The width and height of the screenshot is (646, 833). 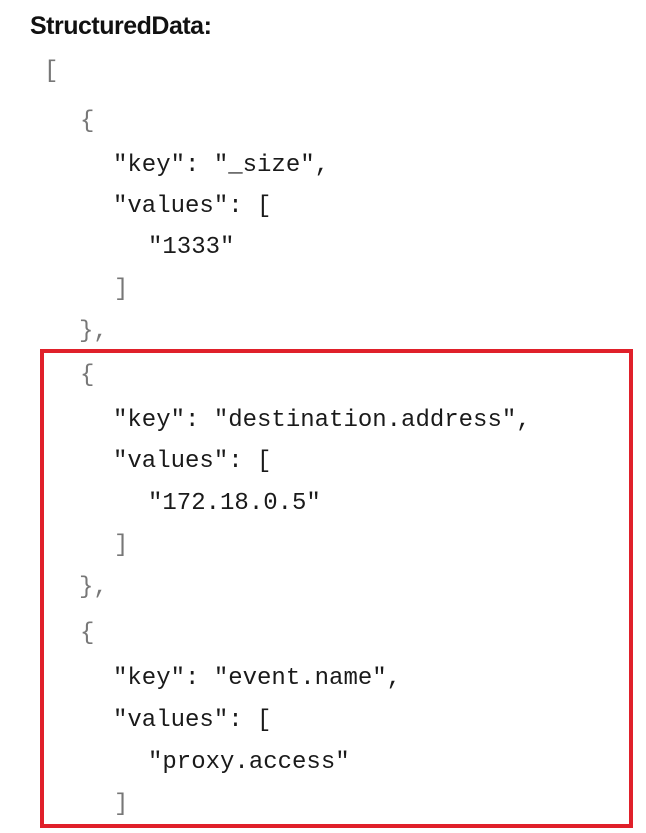 I want to click on array-open-bracket: [, so click(x=51, y=71).